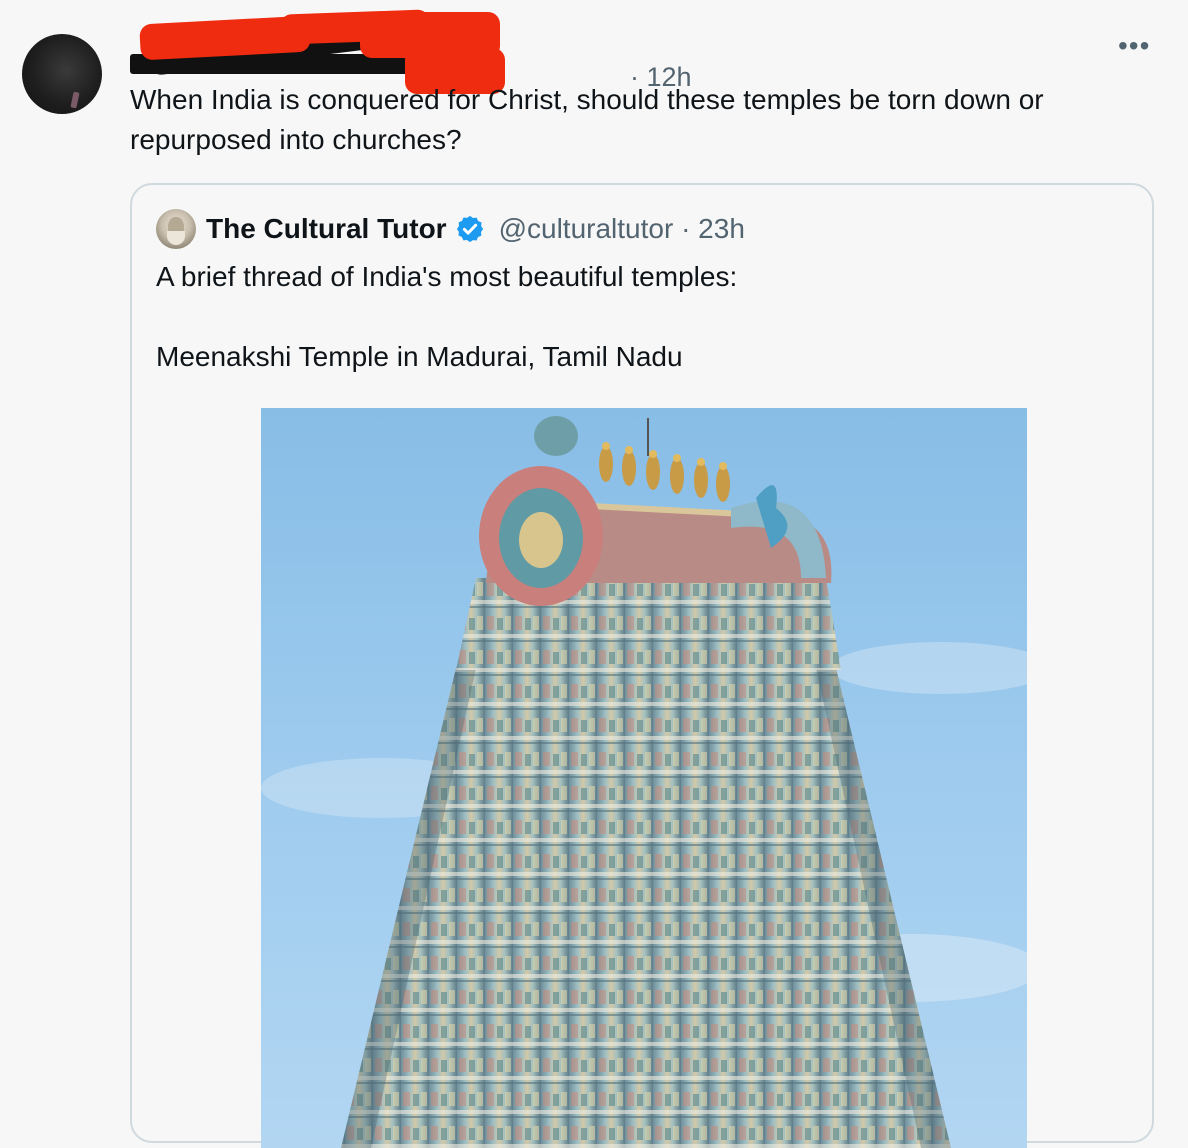 The width and height of the screenshot is (1188, 1148). What do you see at coordinates (326, 229) in the screenshot?
I see `quoted-display-name: The Cultural Tutor` at bounding box center [326, 229].